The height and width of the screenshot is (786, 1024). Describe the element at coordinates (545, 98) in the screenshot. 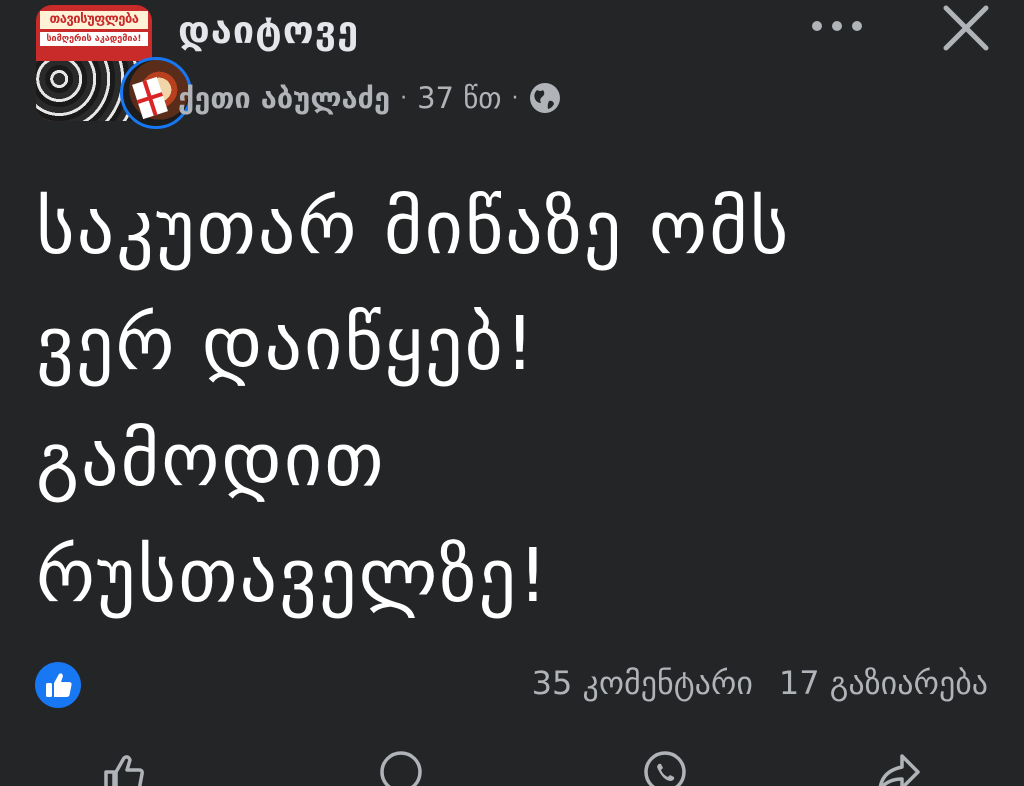

I see `globe-icon` at that location.